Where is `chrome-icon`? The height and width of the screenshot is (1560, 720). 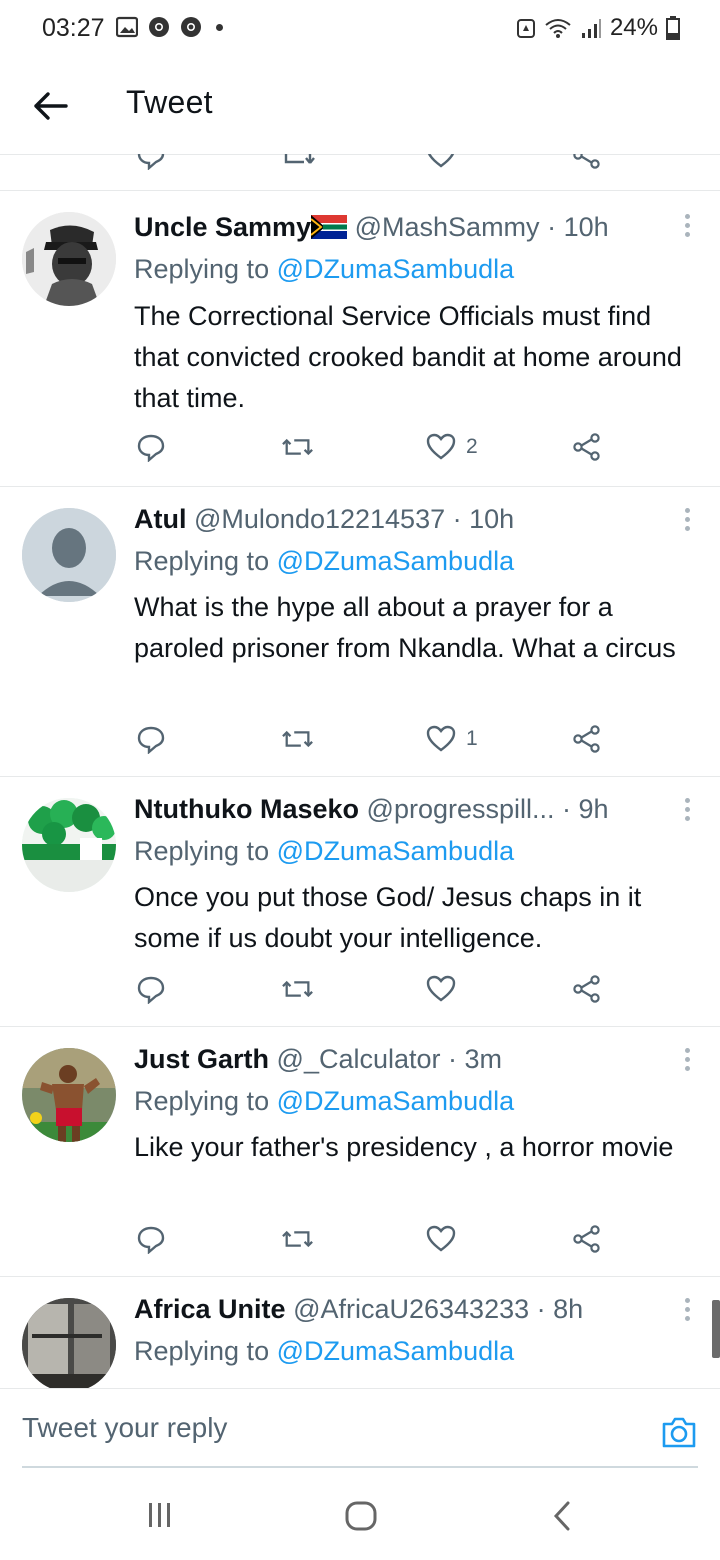 chrome-icon is located at coordinates (159, 27).